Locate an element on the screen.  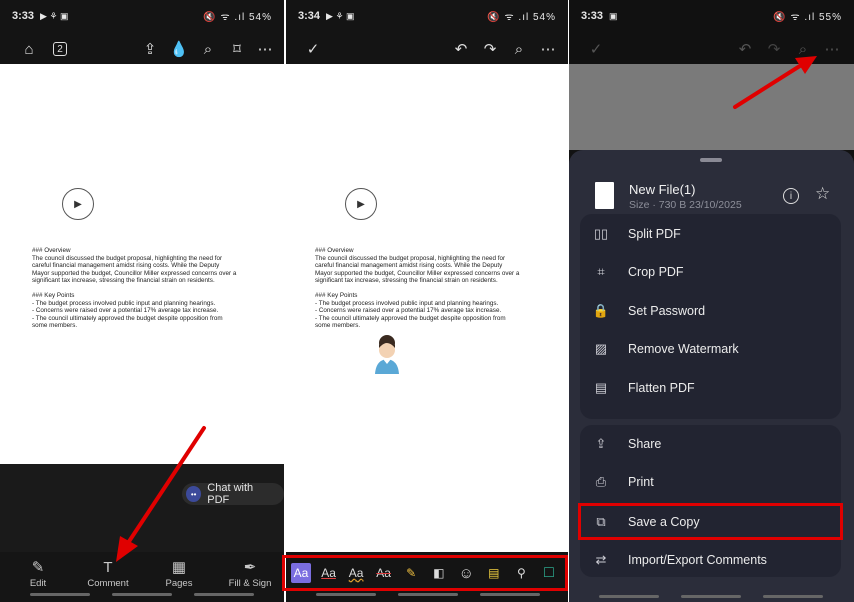
nav-fill-sign: ✒ Fill & Sign is located at coordinates (249, 573).